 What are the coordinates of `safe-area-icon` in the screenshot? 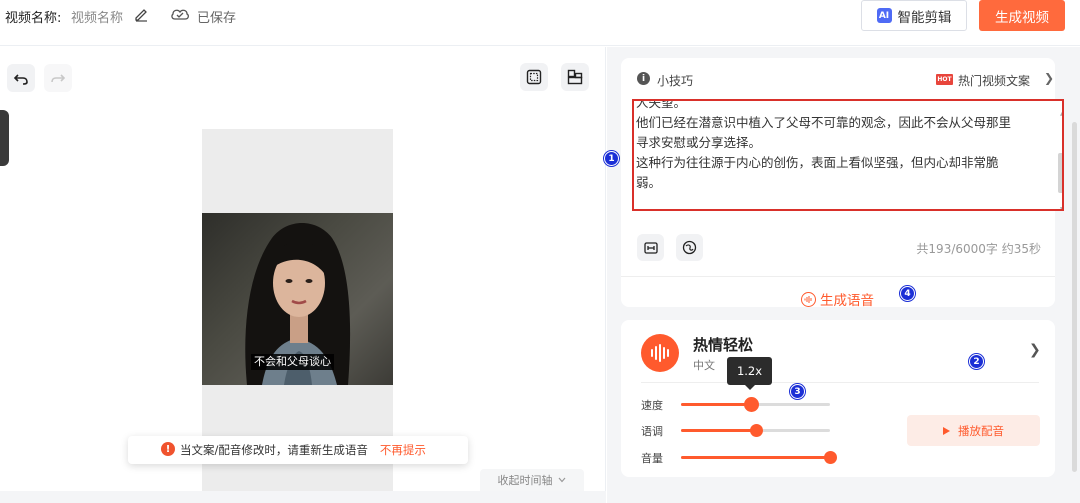 It's located at (534, 77).